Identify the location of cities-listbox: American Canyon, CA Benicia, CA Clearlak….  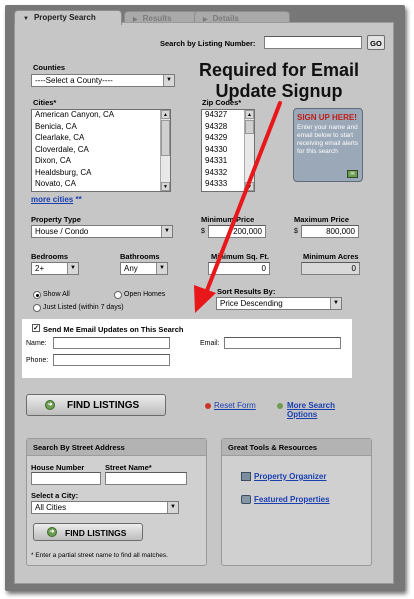
(101, 150).